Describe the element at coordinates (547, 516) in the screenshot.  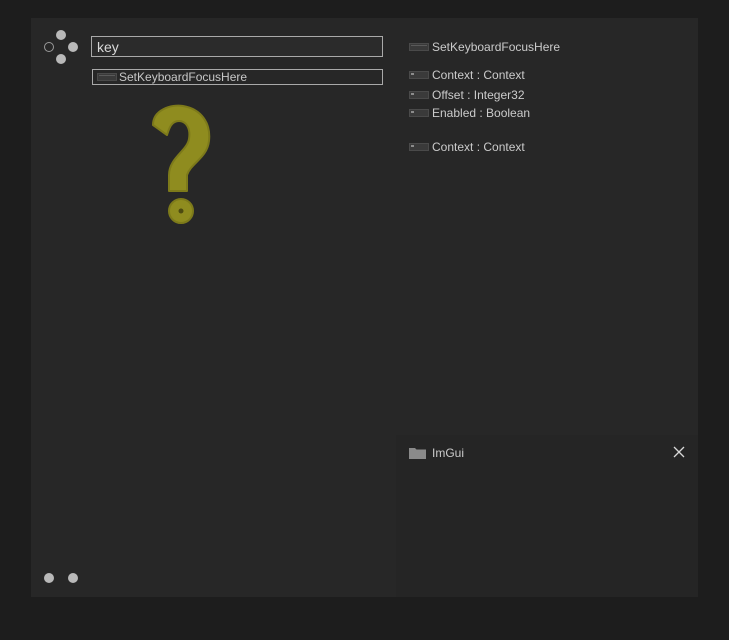
I see `namespace-panel: ImGui` at that location.